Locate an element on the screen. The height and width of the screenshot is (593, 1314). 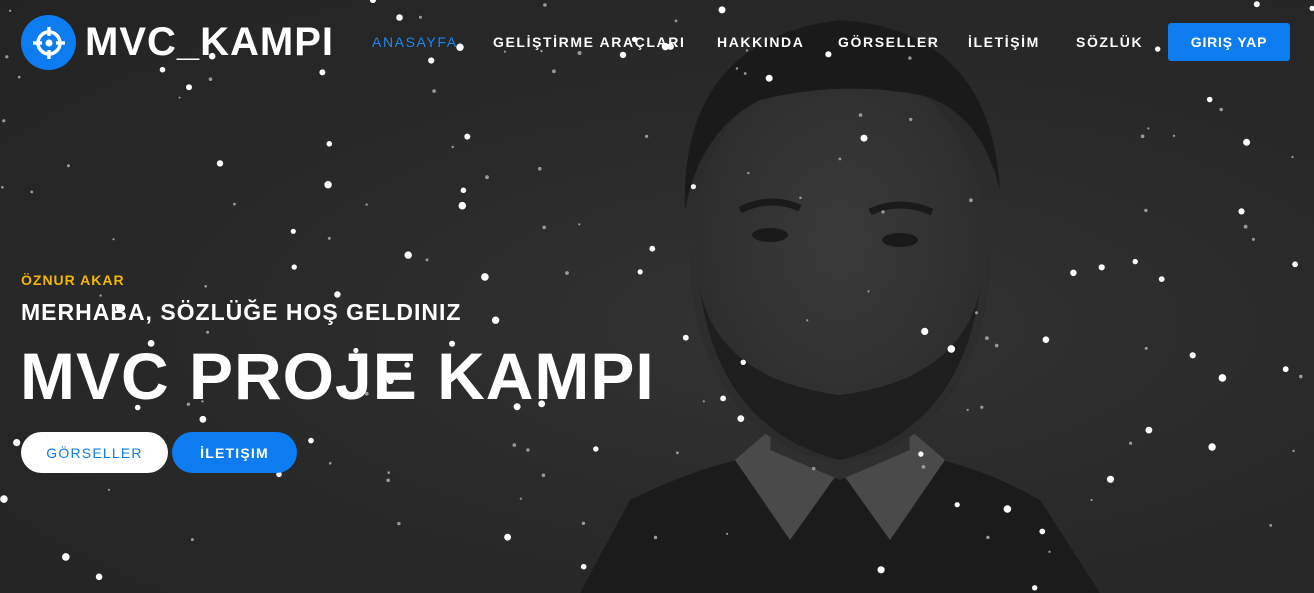
hero-subtitle: MERHABA, SÖZLÜĞE HOŞ GELDINIZ is located at coordinates (241, 312).